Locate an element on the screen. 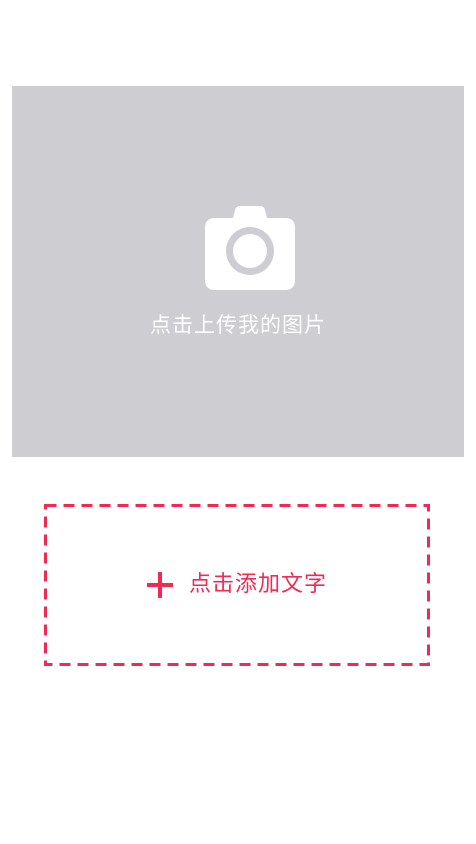 The height and width of the screenshot is (844, 476). plus-icon is located at coordinates (159, 585).